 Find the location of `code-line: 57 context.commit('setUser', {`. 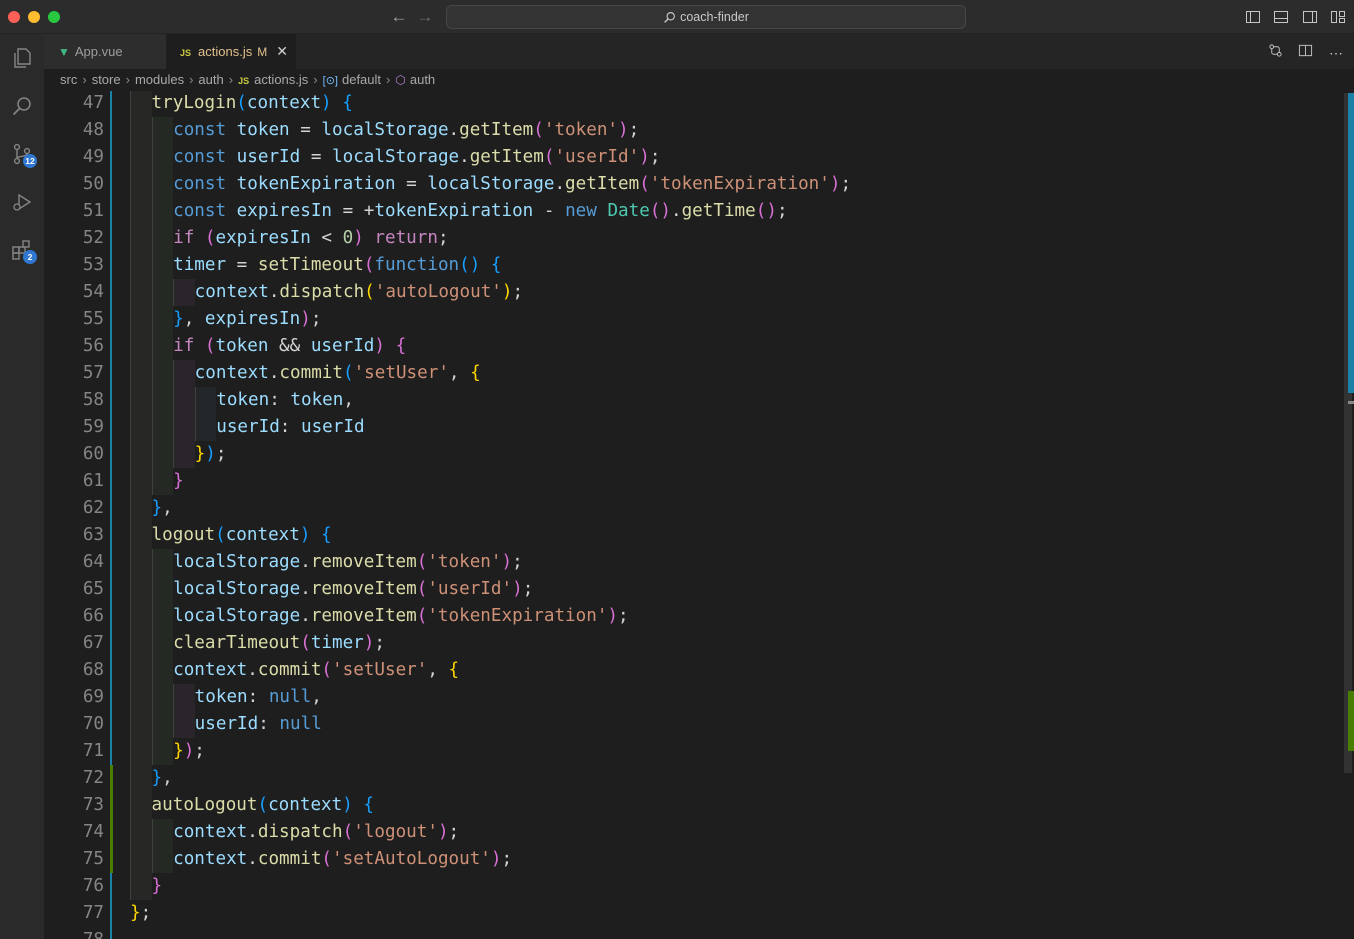

code-line: 57 context.commit('setUser', { is located at coordinates (689, 373).